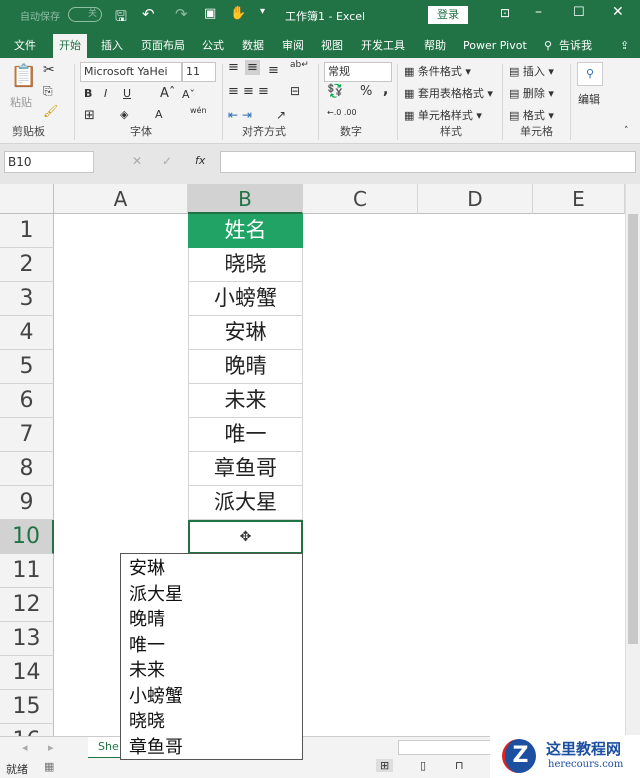 The height and width of the screenshot is (778, 640). Describe the element at coordinates (245, 435) in the screenshot. I see `cell-b7: 唯一` at that location.